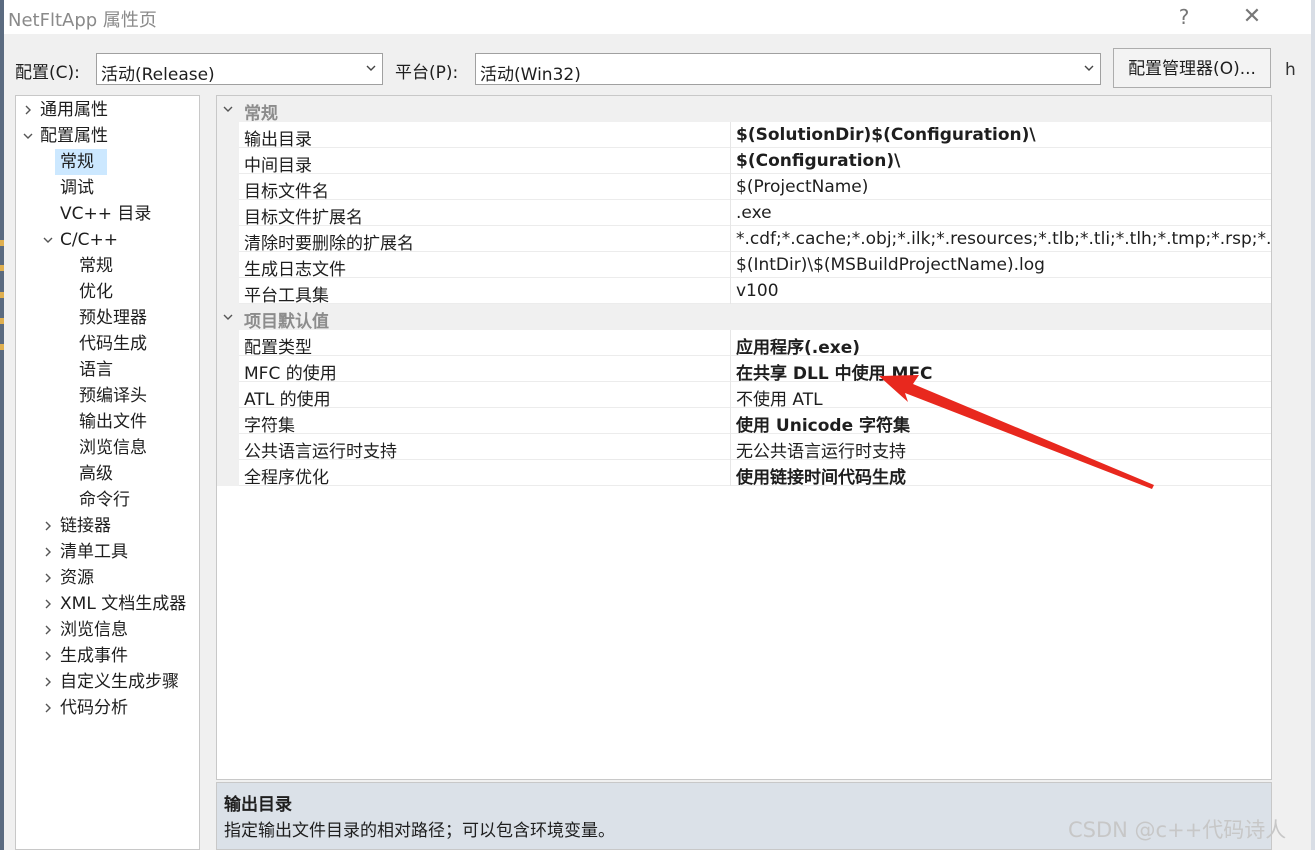 The image size is (1315, 850). Describe the element at coordinates (788, 69) in the screenshot. I see `platform-dropdown: 活动(Win32)` at that location.